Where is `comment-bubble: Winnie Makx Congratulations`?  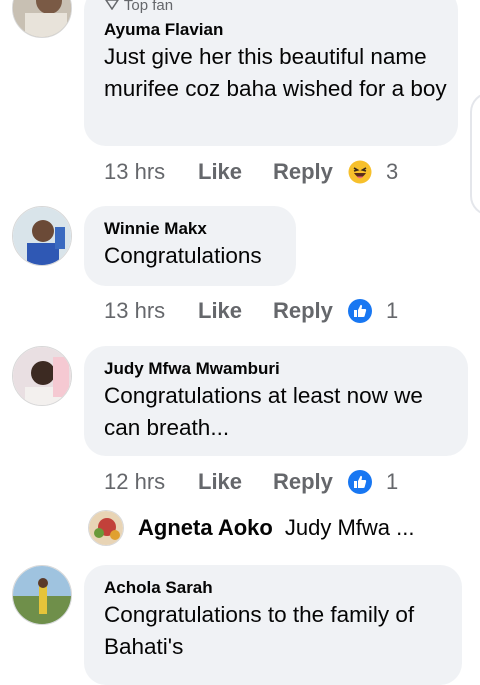
comment-bubble: Winnie Makx Congratulations is located at coordinates (190, 246).